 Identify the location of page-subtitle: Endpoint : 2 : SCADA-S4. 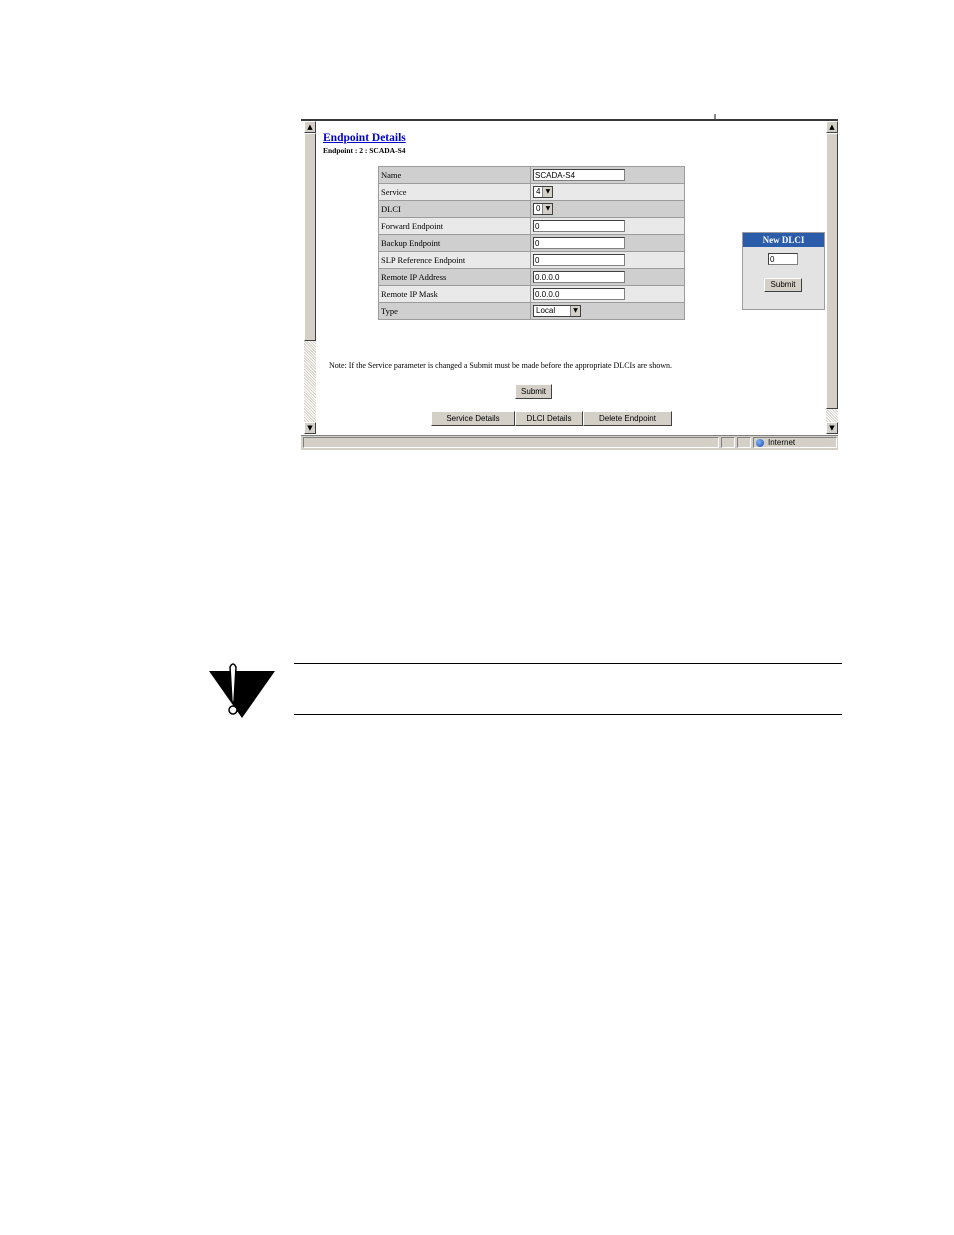
(364, 150).